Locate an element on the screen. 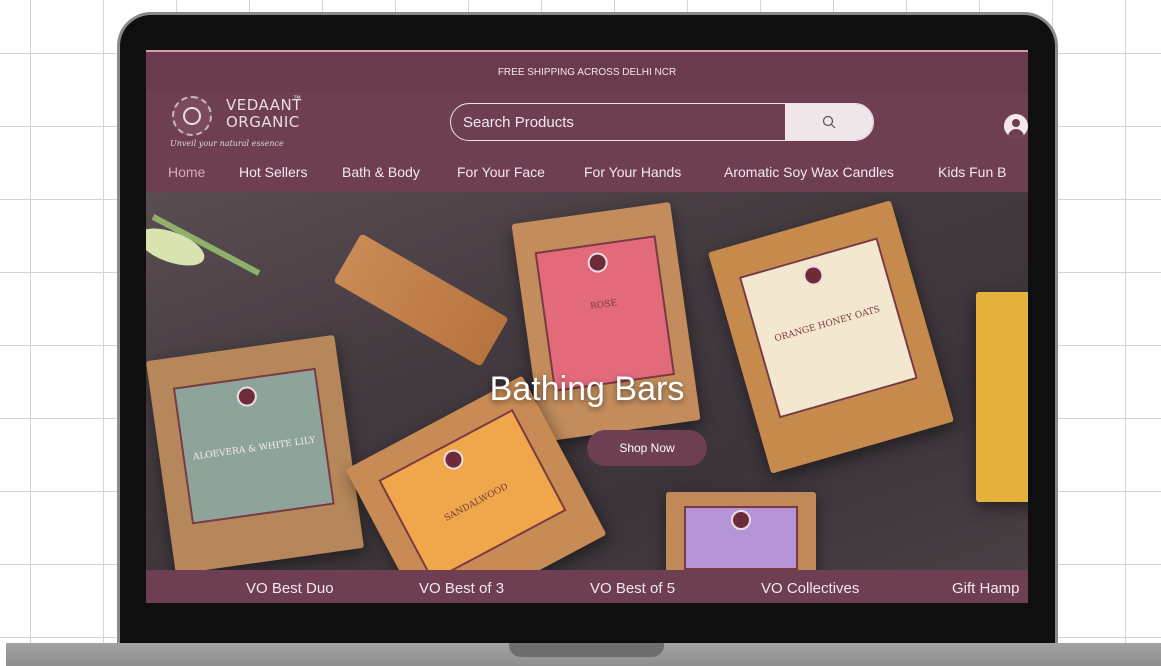 The height and width of the screenshot is (666, 1161). nav-item-candles: Aromatic Soy Wax Candles is located at coordinates (809, 172).